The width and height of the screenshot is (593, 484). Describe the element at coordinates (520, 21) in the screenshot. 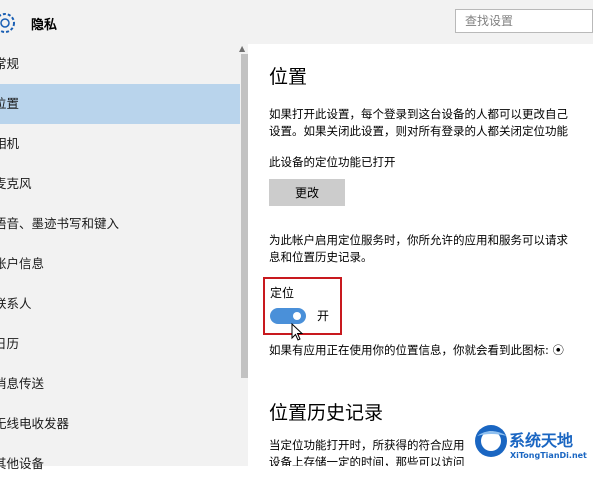

I see `search-input` at that location.